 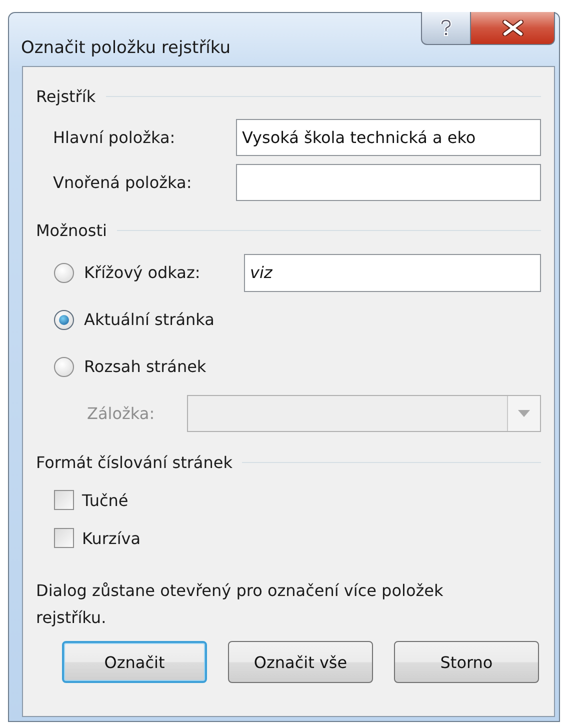 What do you see at coordinates (300, 662) in the screenshot?
I see `dialog-button: Označit vše` at bounding box center [300, 662].